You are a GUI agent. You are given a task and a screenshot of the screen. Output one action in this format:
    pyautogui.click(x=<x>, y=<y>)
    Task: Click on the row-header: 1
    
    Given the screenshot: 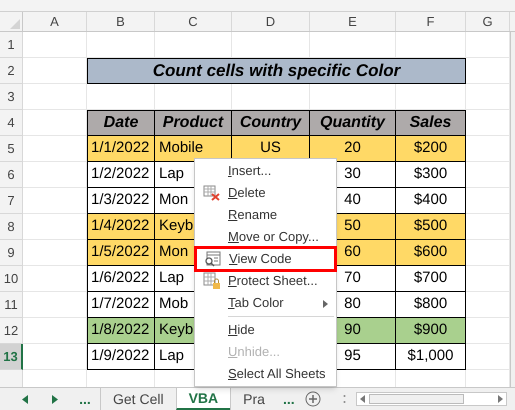 What is the action you would take?
    pyautogui.click(x=11, y=45)
    